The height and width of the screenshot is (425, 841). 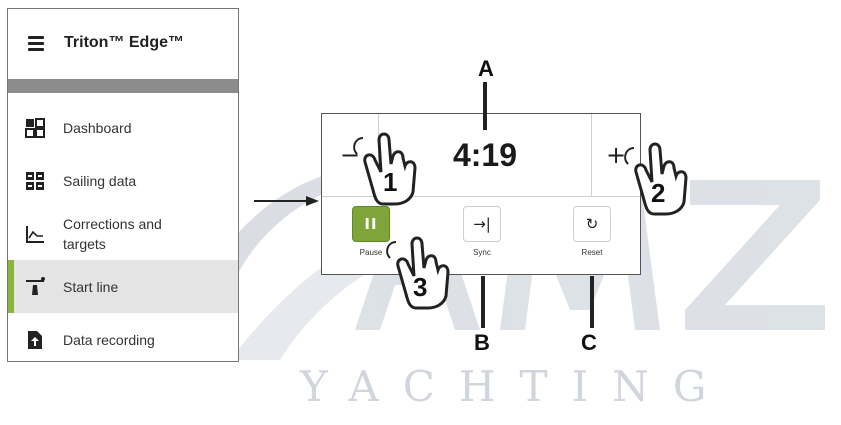 I want to click on menu-item-label: Corrections and targets, so click(x=112, y=233).